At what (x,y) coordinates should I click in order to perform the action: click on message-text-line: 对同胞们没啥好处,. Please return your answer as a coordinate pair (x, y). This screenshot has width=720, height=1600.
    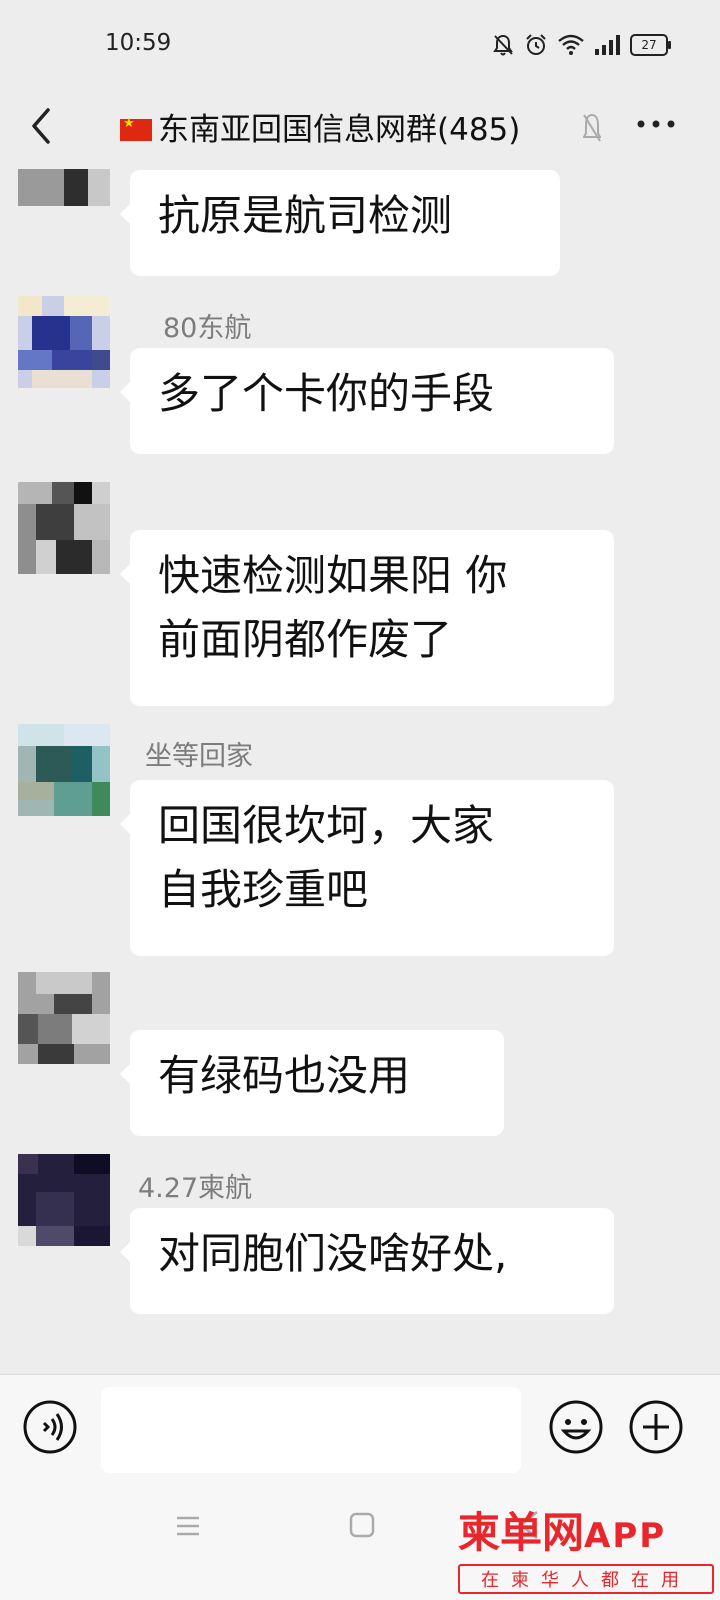
    Looking at the image, I should click on (333, 1253).